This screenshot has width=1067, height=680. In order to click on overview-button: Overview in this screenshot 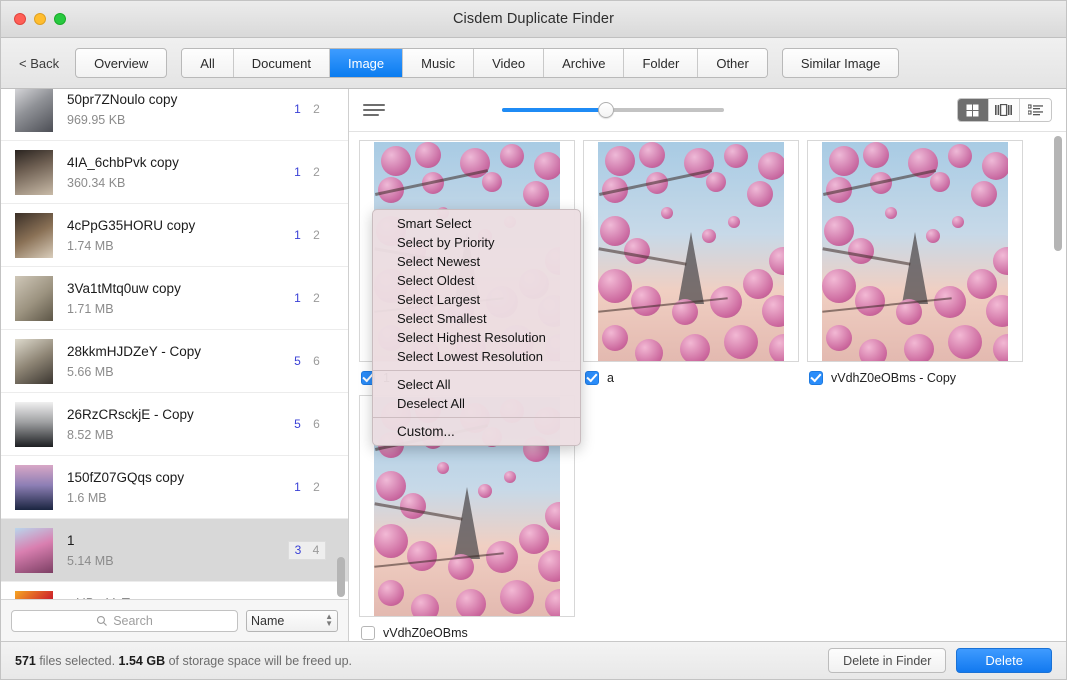, I will do `click(121, 63)`.